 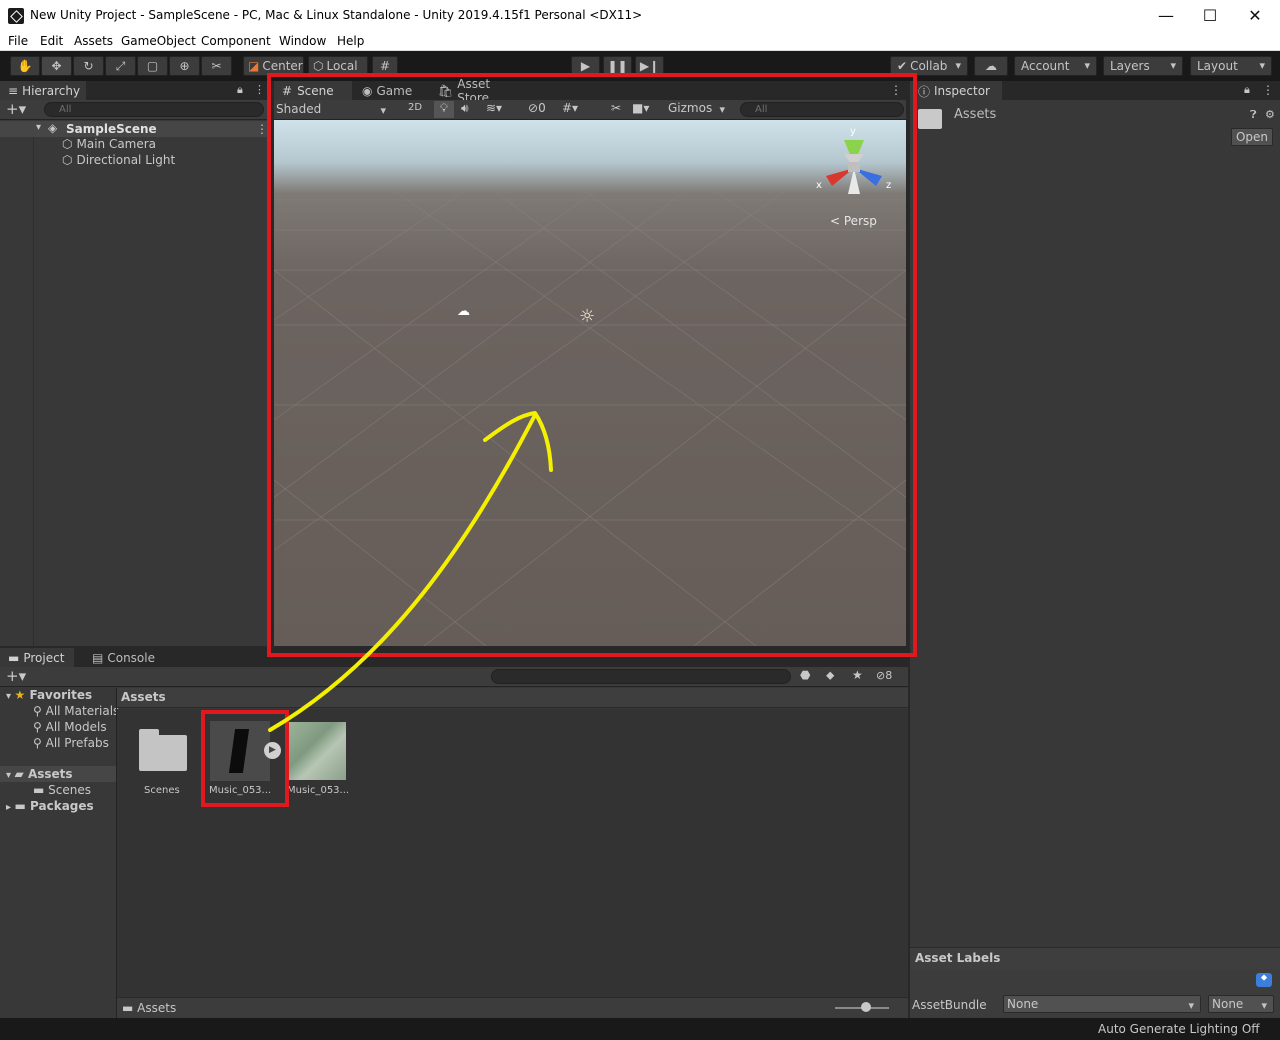 I want to click on rect-tool-icon: ▢, so click(x=152, y=66).